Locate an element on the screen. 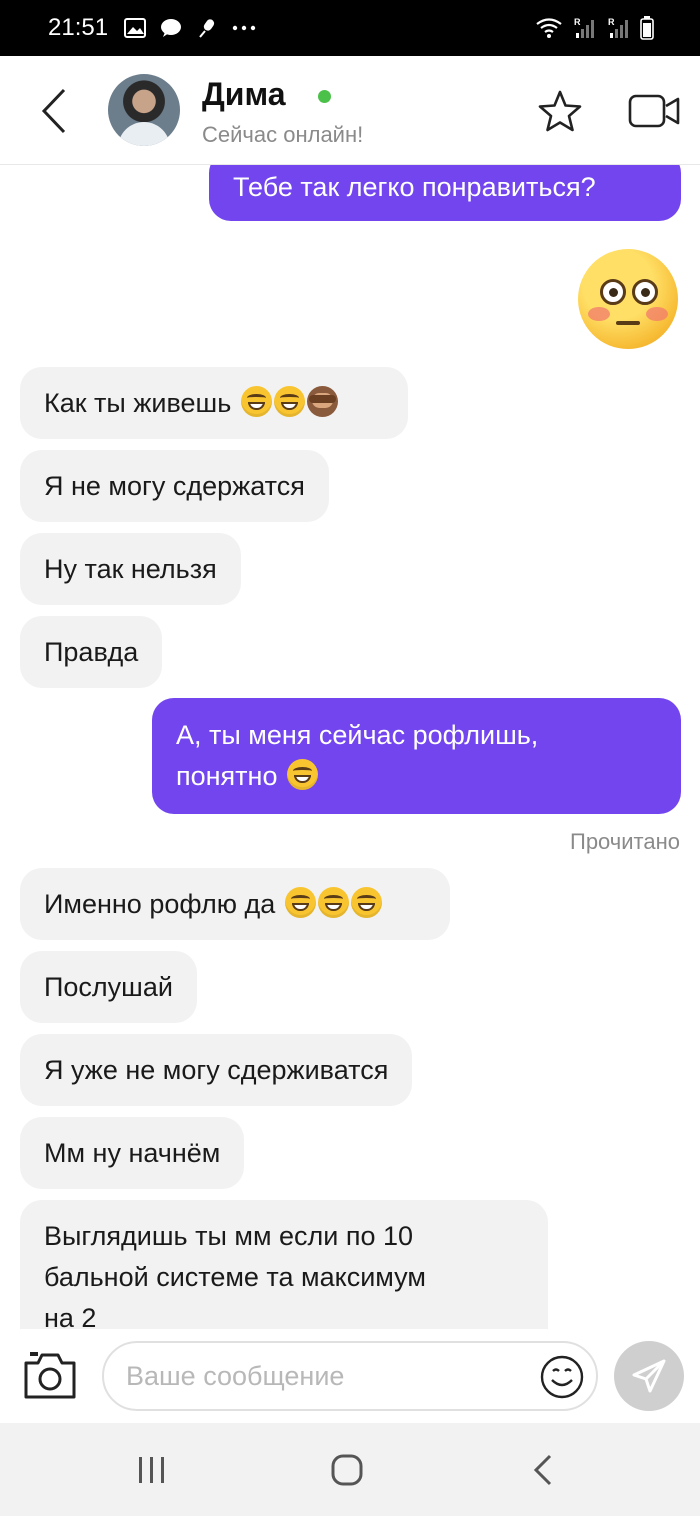 Image resolution: width=700 pixels, height=1516 pixels. wifi-icon is located at coordinates (549, 28).